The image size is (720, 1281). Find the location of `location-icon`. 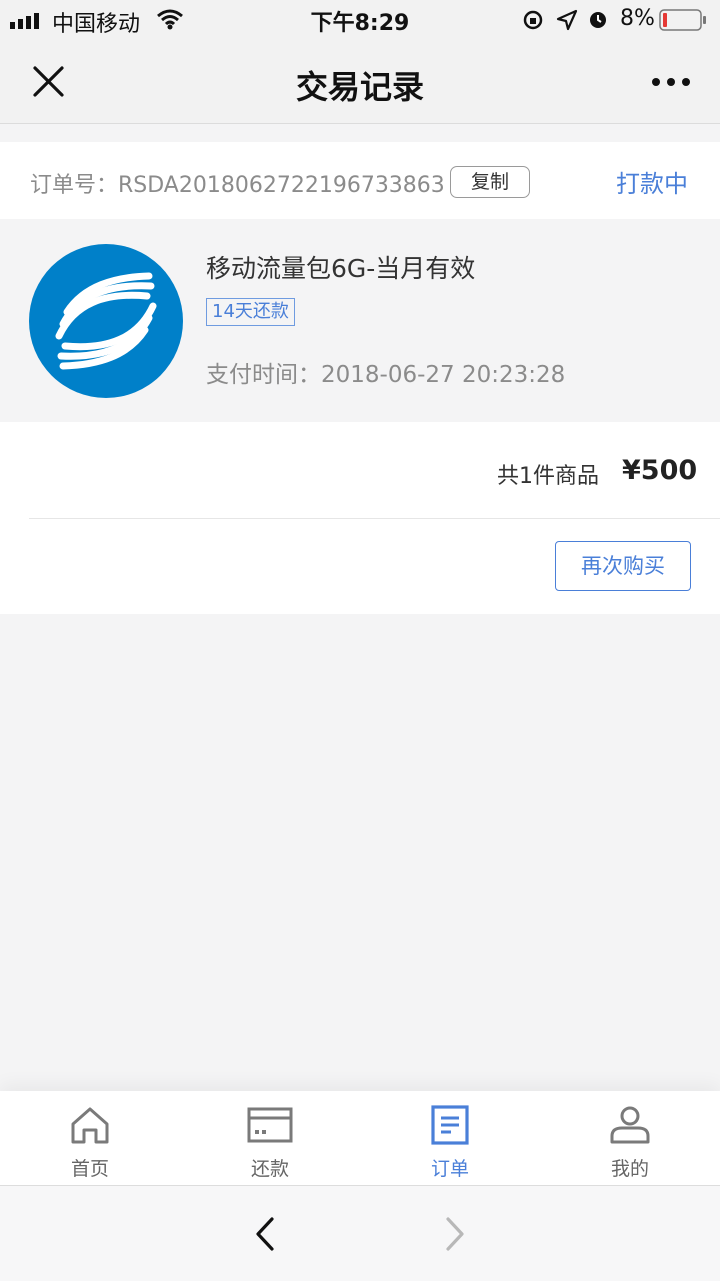

location-icon is located at coordinates (567, 20).